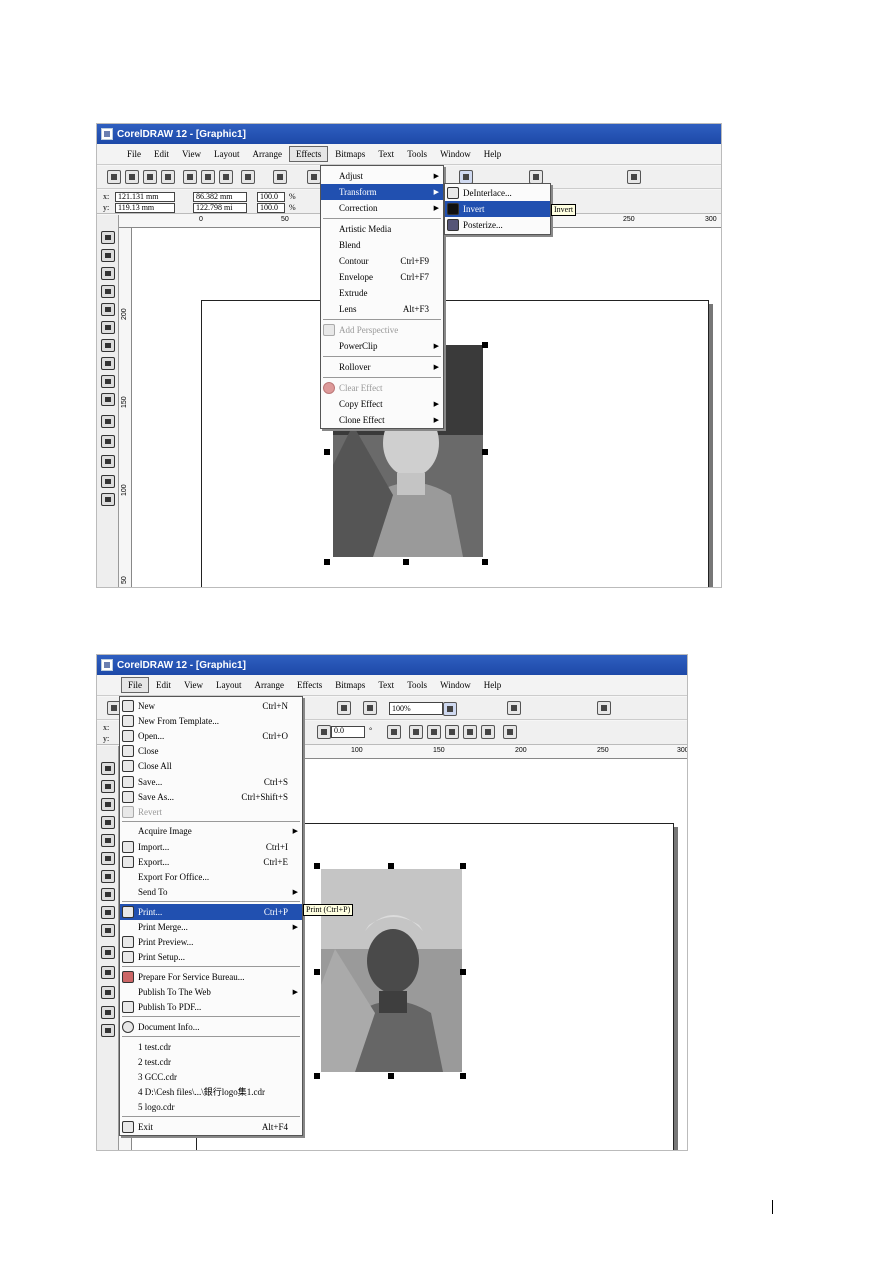 This screenshot has width=893, height=1263. Describe the element at coordinates (132, 177) in the screenshot. I see `open-icon` at that location.